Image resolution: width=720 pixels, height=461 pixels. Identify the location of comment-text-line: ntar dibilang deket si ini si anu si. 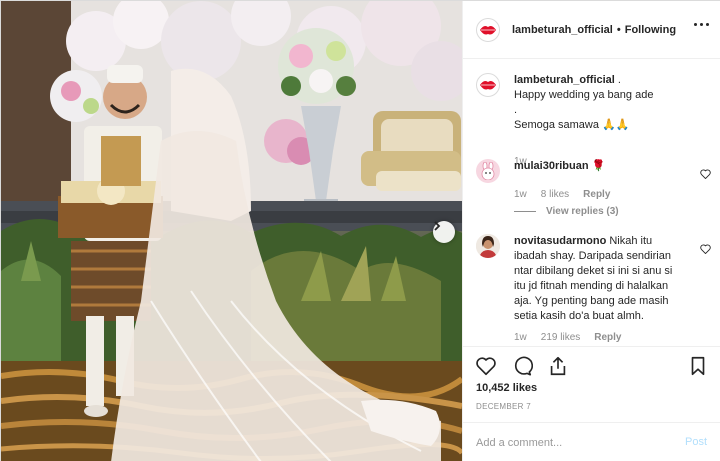
(593, 271).